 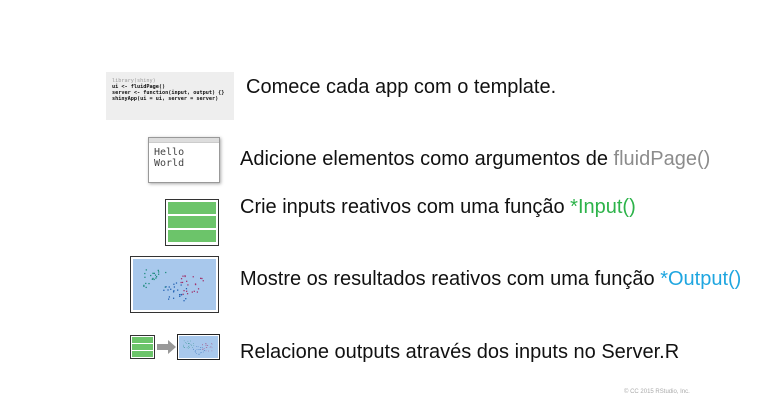 I want to click on step-text: Adicione elementos como argumentos de, so click(x=427, y=159).